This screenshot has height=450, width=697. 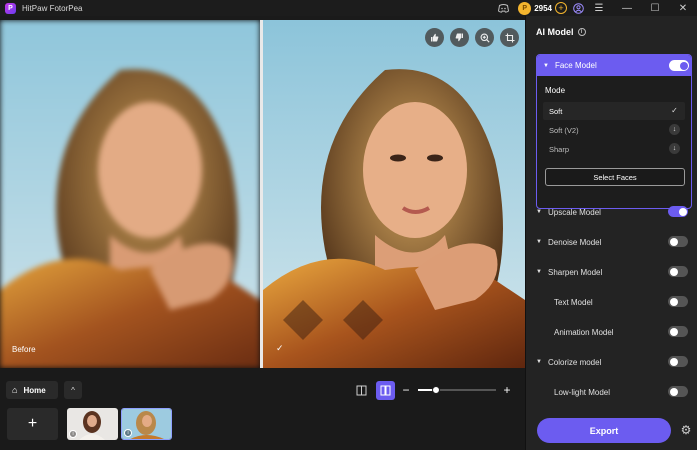 What do you see at coordinates (556, 111) in the screenshot?
I see `mode-option-label: Soft` at bounding box center [556, 111].